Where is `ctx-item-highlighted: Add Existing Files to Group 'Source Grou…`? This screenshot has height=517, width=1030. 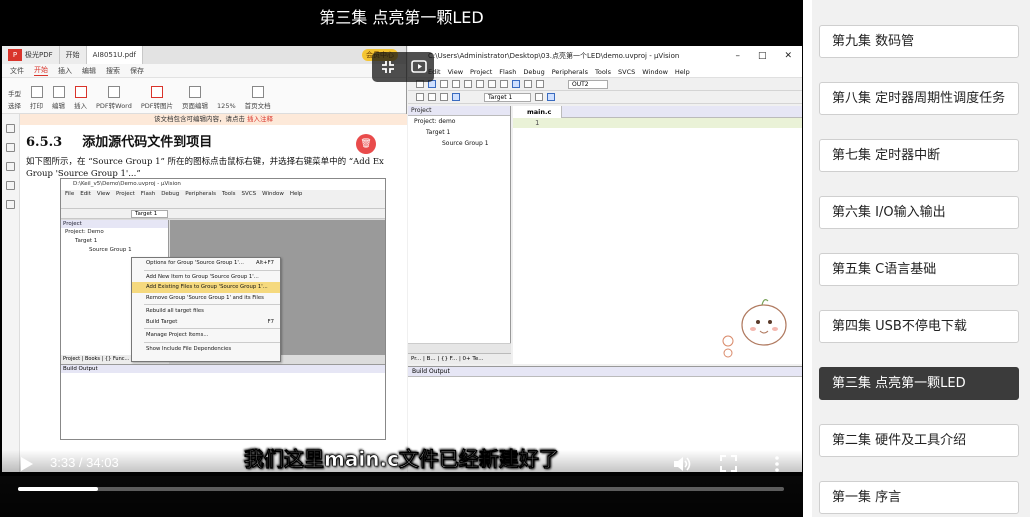
ctx-item-highlighted: Add Existing Files to Group 'Source Grou… is located at coordinates (206, 287).